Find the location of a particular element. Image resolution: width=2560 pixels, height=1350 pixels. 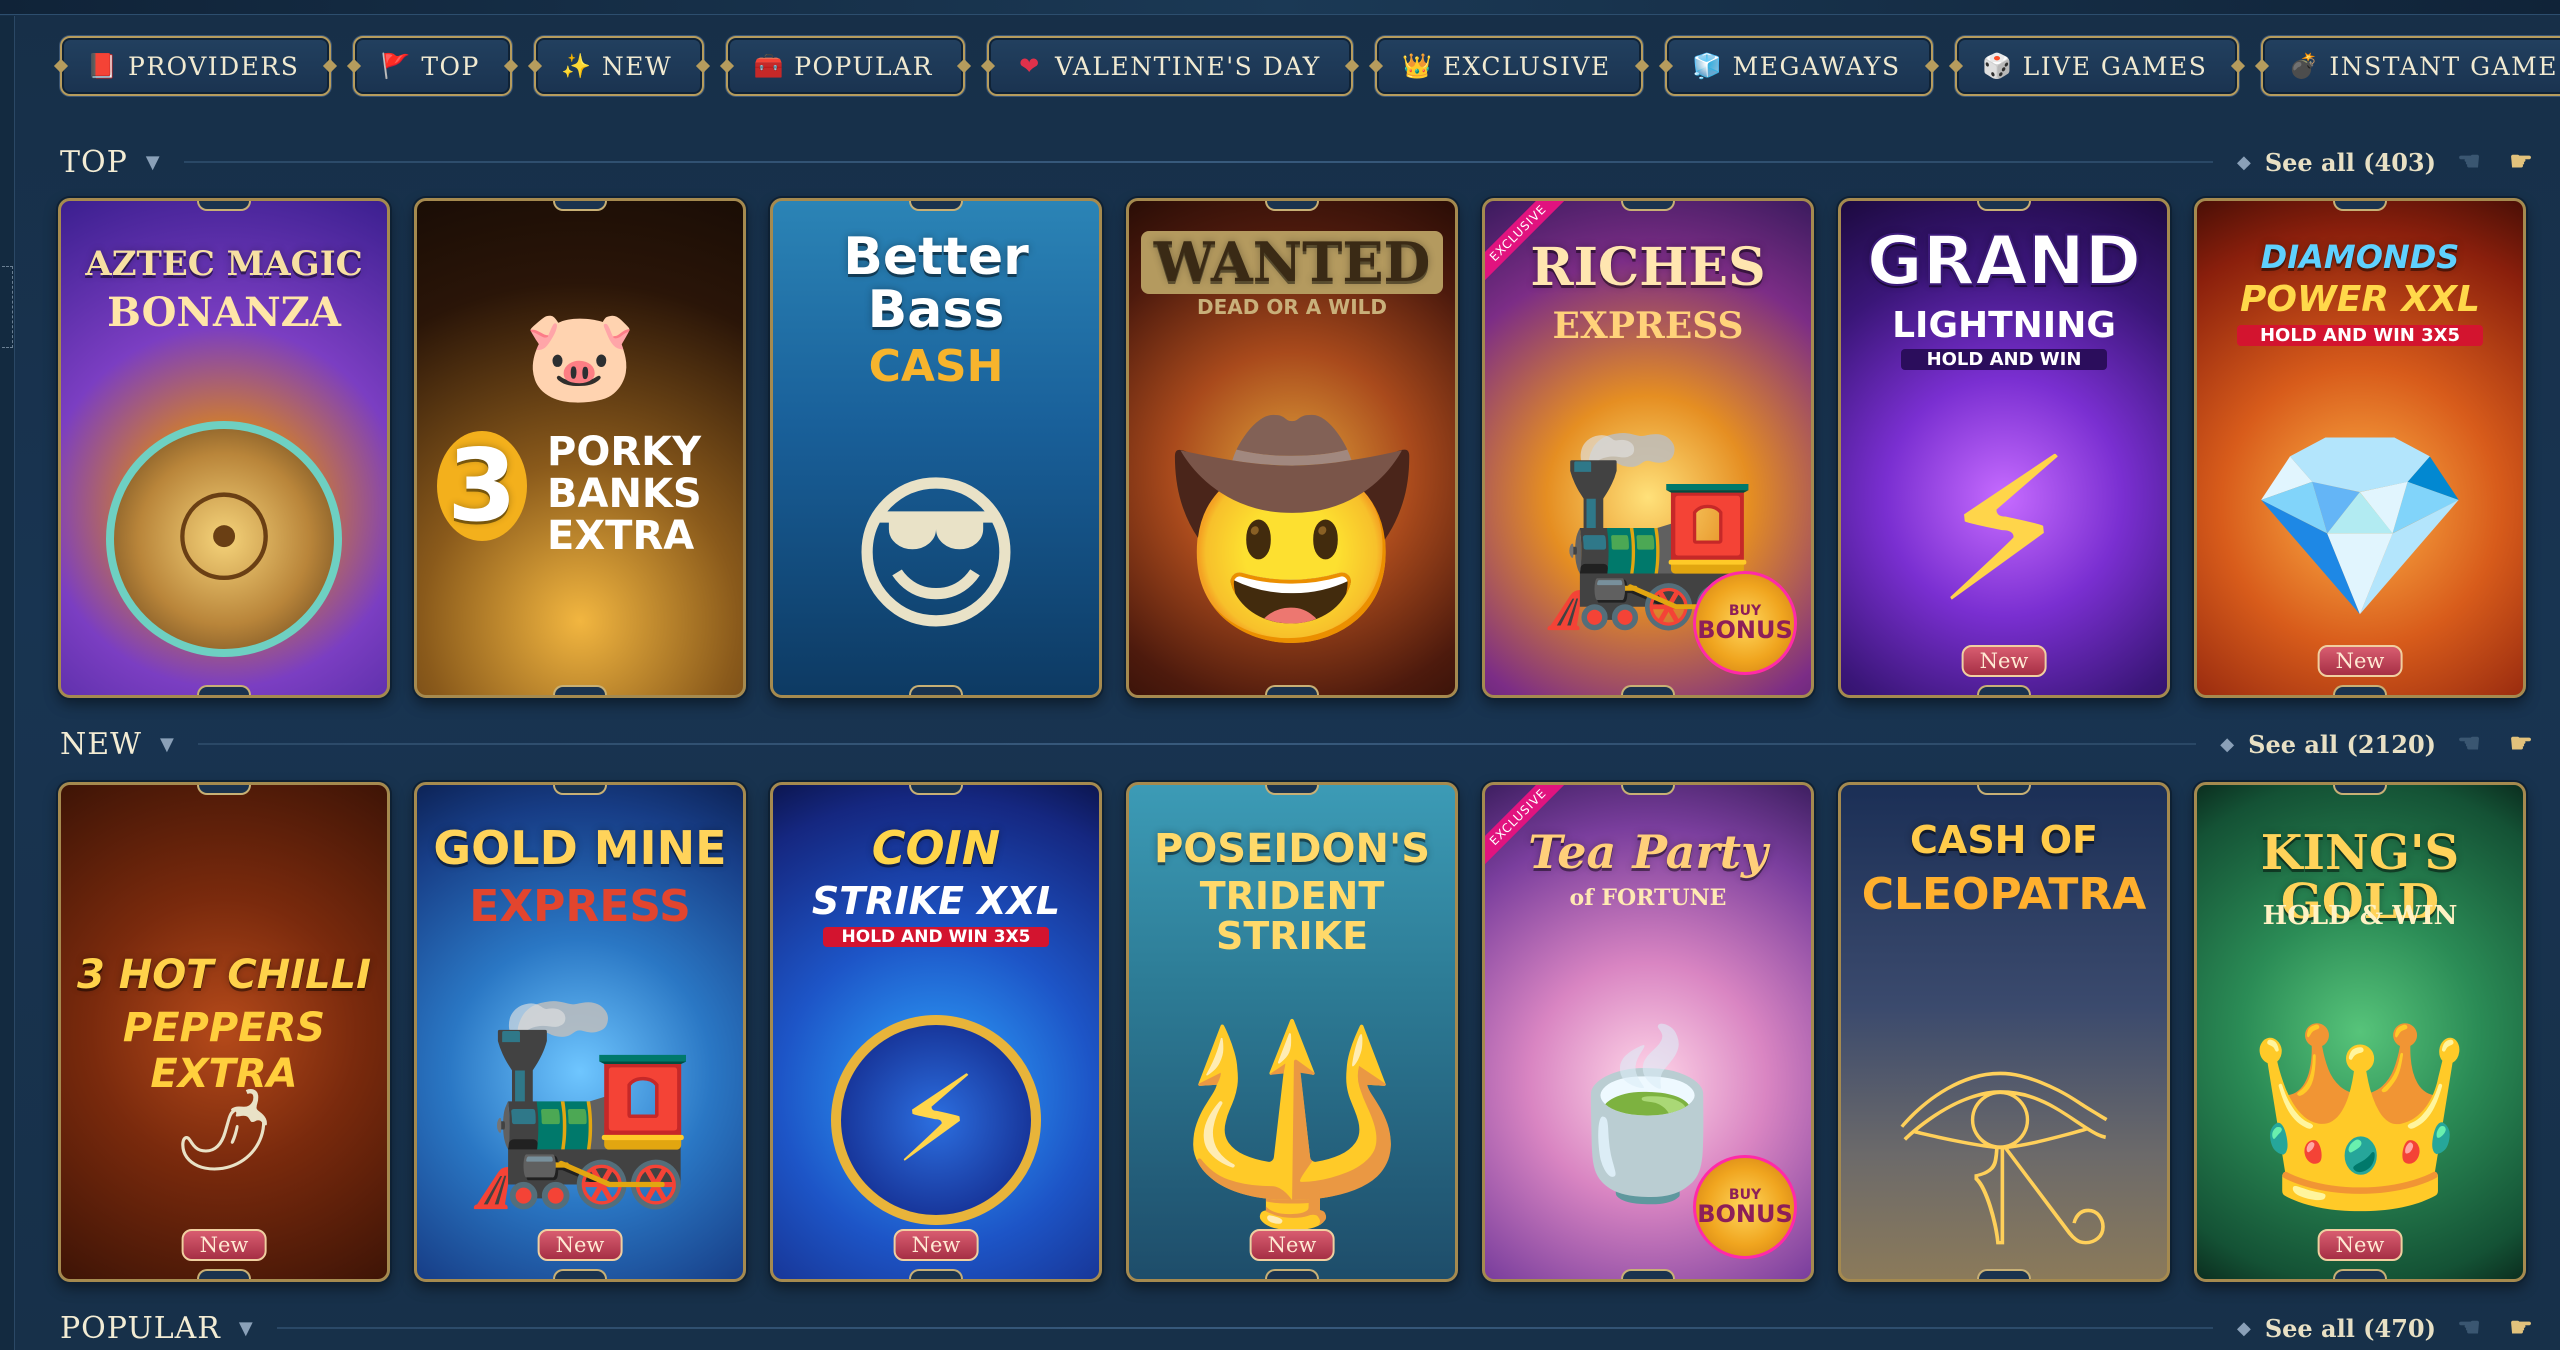

category-valentines-button: ❤ VALENTINE'S DAY is located at coordinates (1169, 66).